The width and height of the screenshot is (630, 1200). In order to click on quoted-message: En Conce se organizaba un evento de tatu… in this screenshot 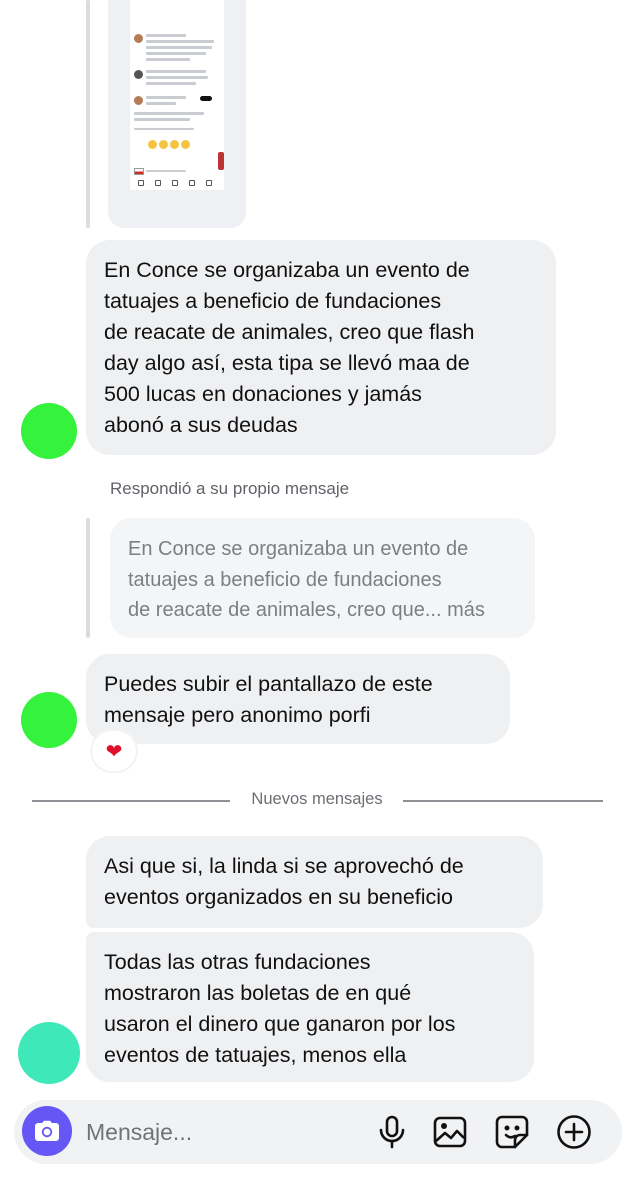, I will do `click(322, 578)`.